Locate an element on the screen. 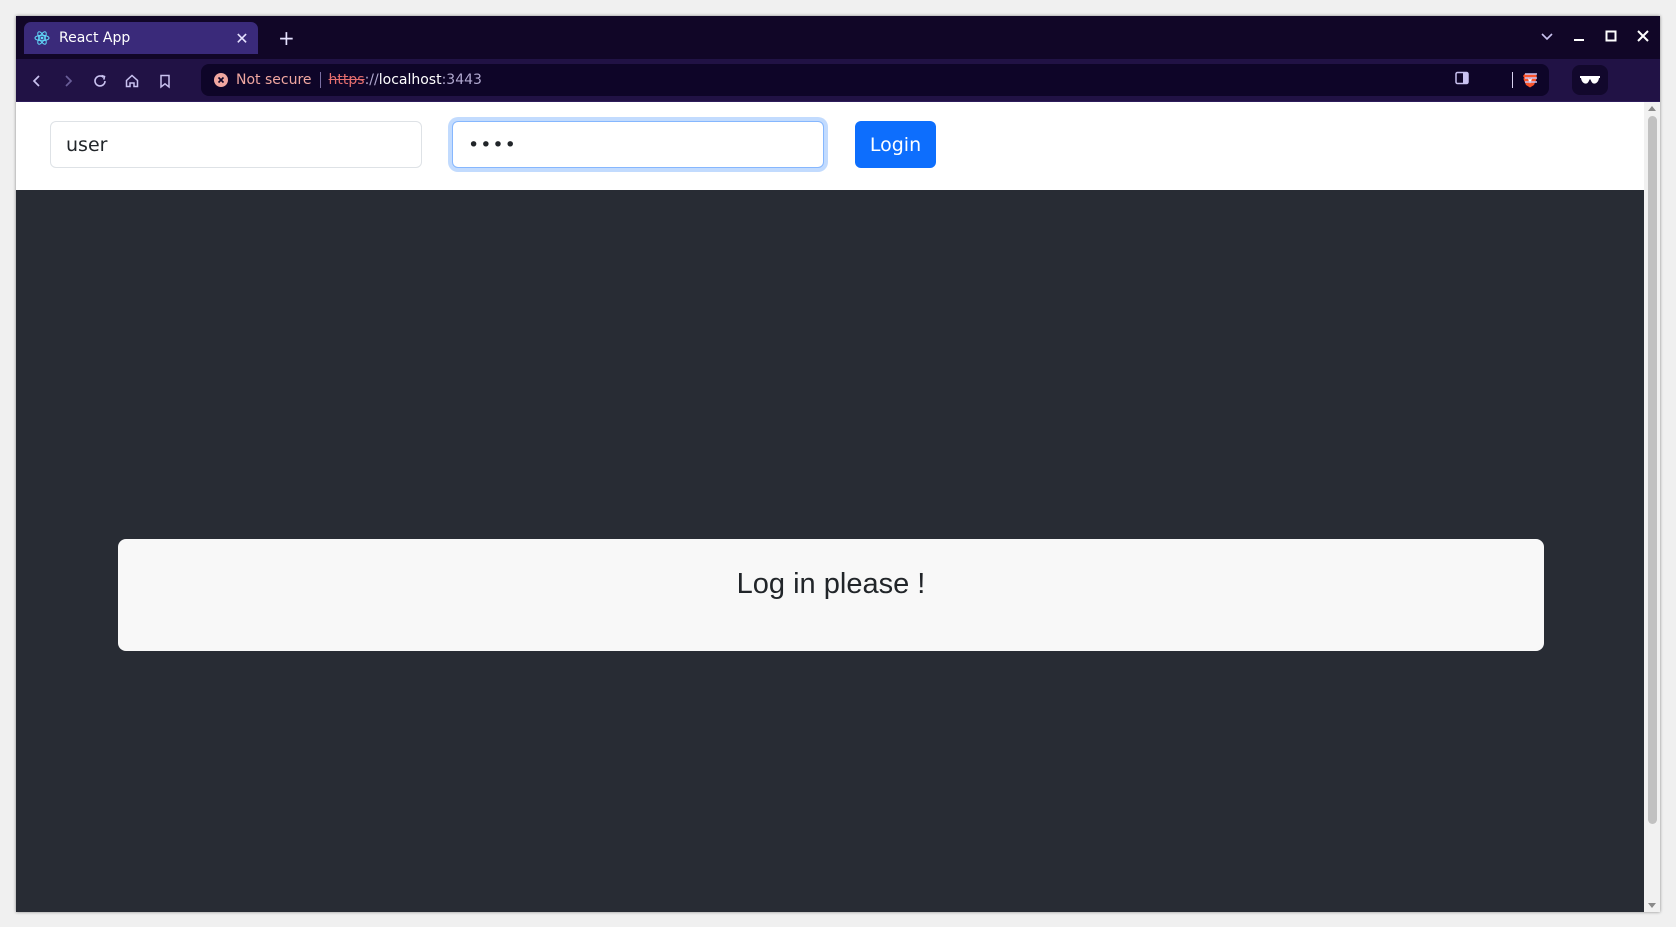 The image size is (1676, 927). address-divider is located at coordinates (320, 80).